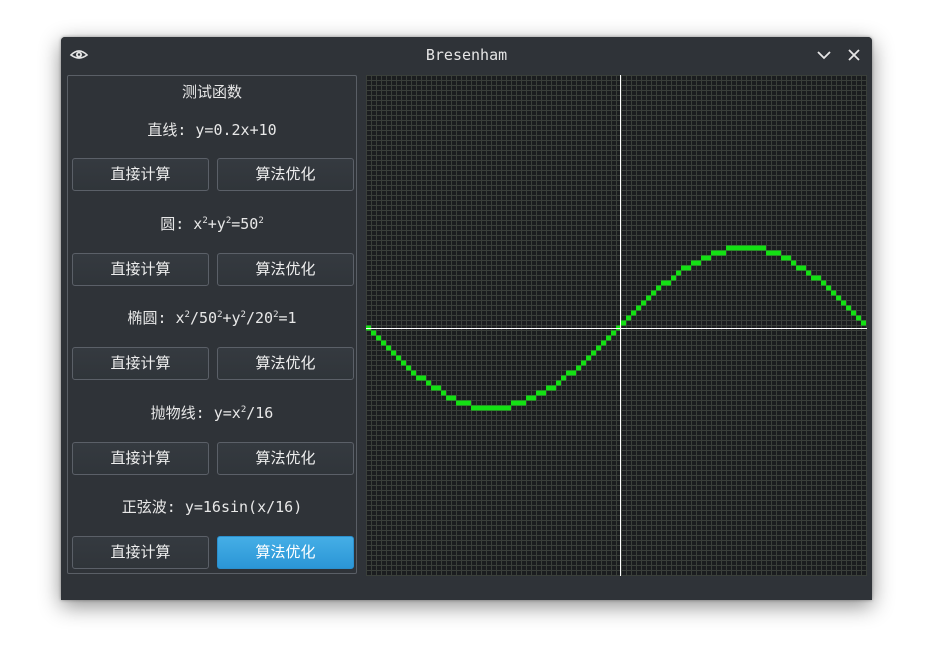 Image resolution: width=933 pixels, height=661 pixels. What do you see at coordinates (285, 363) in the screenshot?
I see `ellipse-optimized-button: 算法优化` at bounding box center [285, 363].